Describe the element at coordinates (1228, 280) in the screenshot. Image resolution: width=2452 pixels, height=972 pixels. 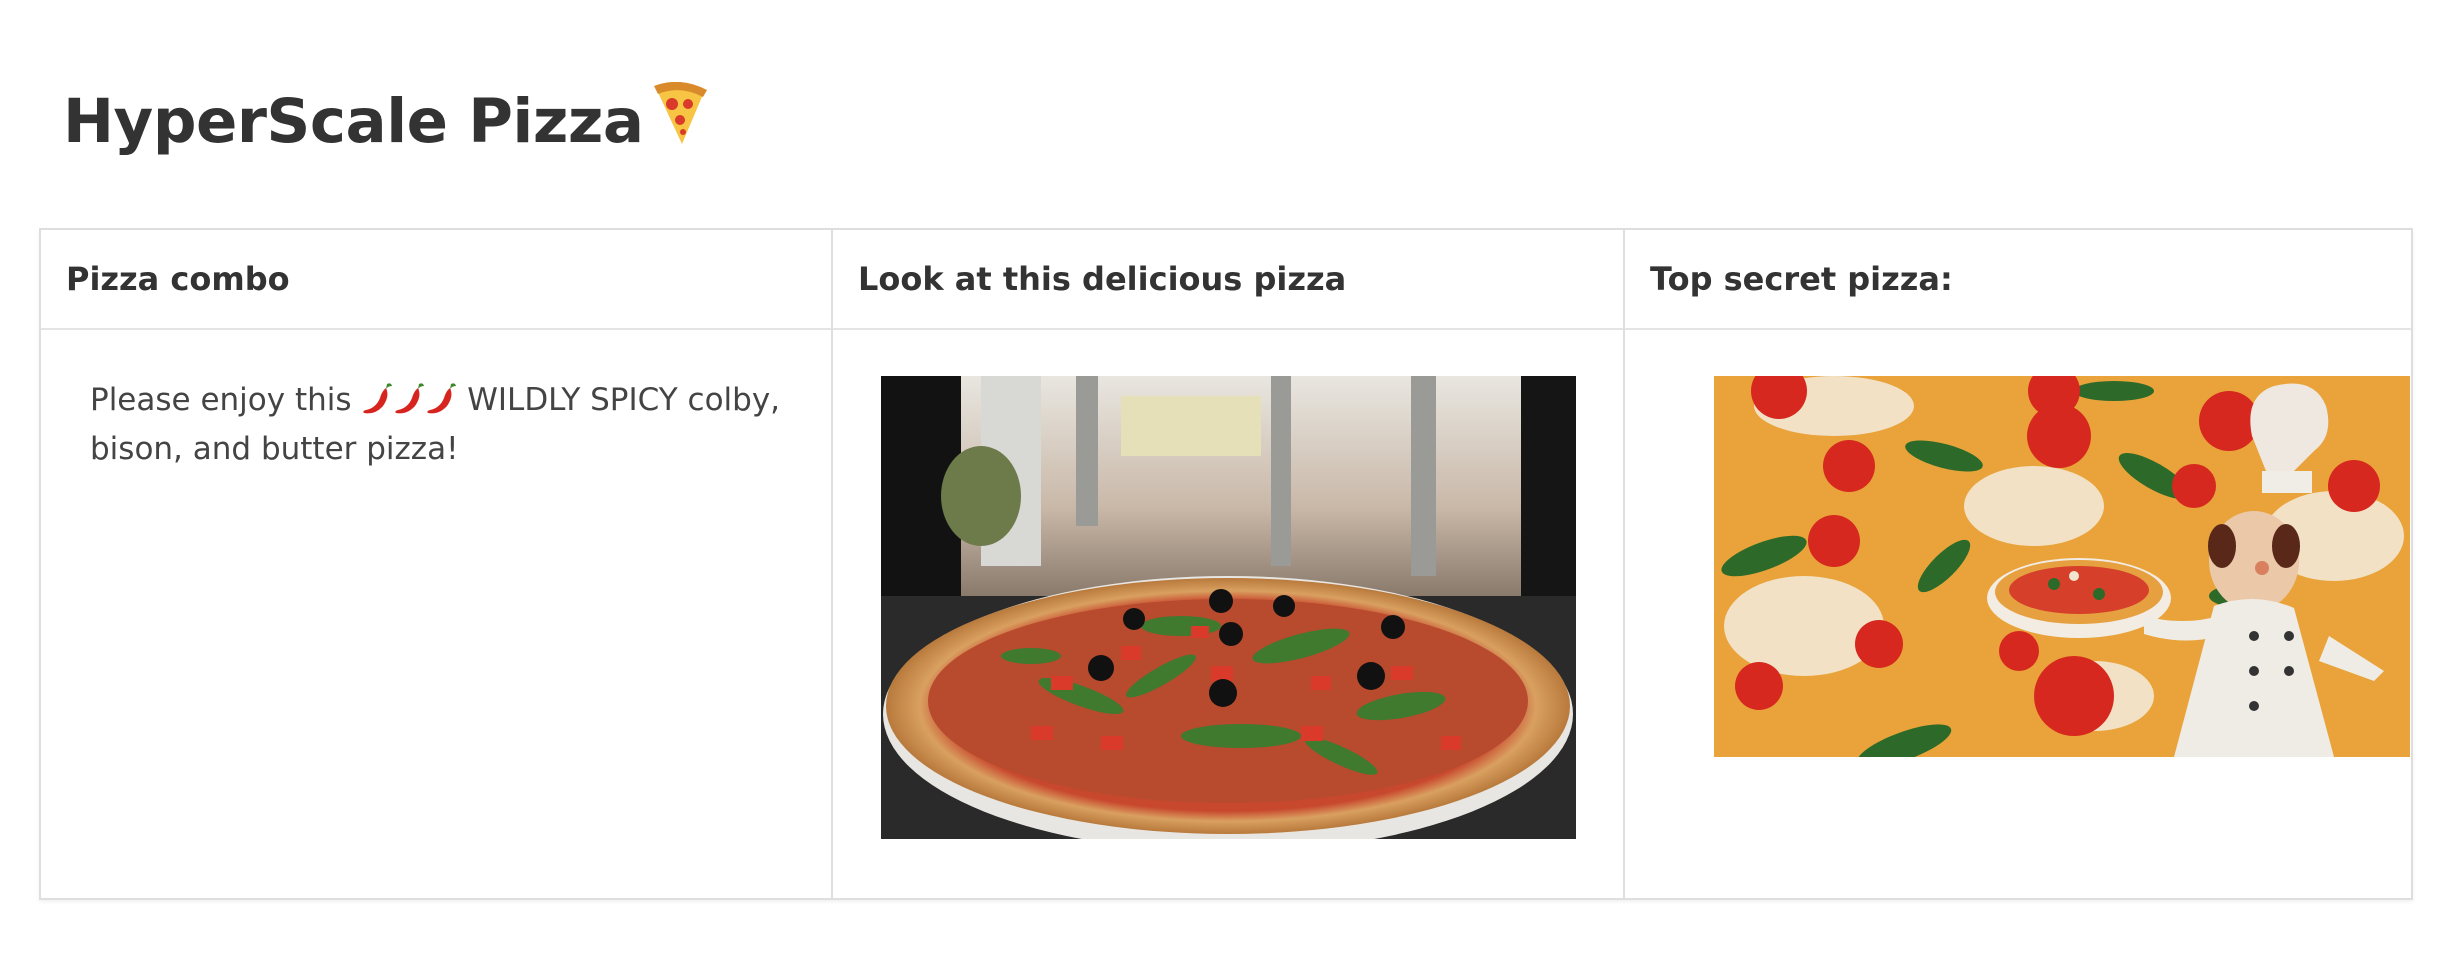
I see `column-header: Look at this delicious pizza` at that location.